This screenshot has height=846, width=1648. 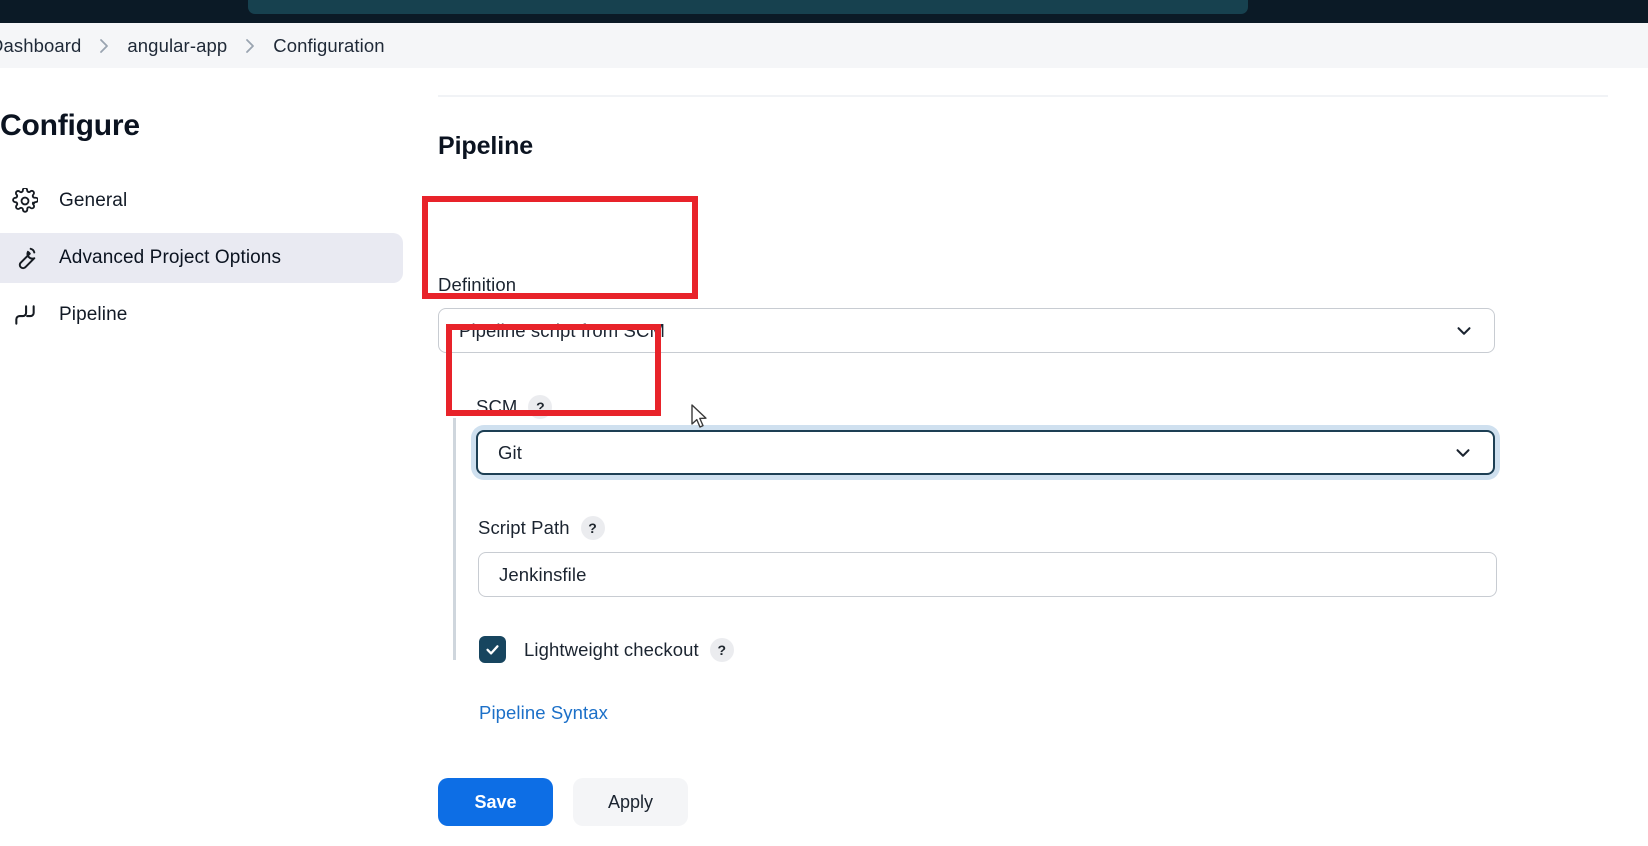 What do you see at coordinates (721, 649) in the screenshot?
I see `lightweight-checkout-help-icon: ?` at bounding box center [721, 649].